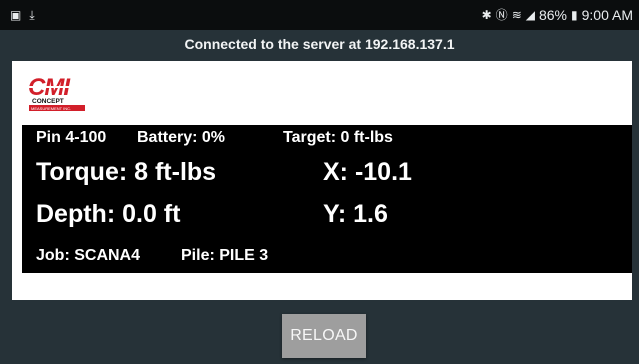 The height and width of the screenshot is (364, 639). I want to click on depth-value: Depth: 0.0 ft, so click(108, 214).